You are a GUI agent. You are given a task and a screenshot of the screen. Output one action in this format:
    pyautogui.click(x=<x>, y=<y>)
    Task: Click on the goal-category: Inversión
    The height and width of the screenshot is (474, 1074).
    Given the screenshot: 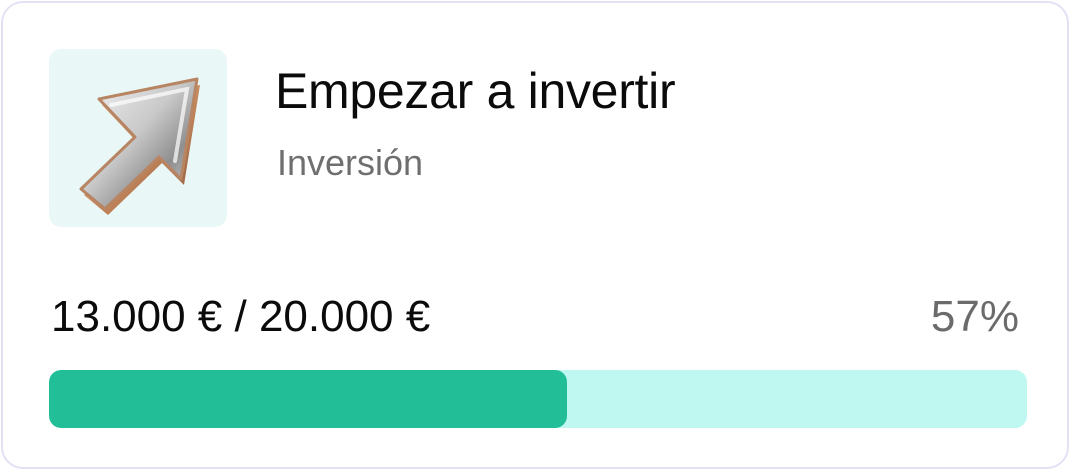 What is the action you would take?
    pyautogui.click(x=350, y=162)
    